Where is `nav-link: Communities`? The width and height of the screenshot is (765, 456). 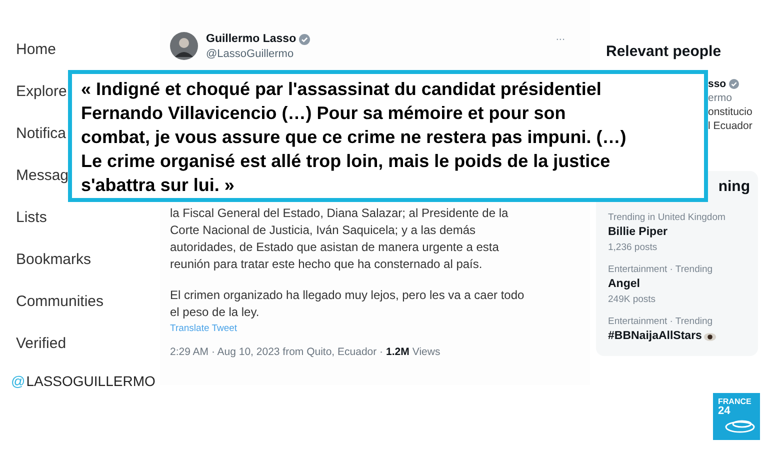 nav-link: Communities is located at coordinates (60, 302).